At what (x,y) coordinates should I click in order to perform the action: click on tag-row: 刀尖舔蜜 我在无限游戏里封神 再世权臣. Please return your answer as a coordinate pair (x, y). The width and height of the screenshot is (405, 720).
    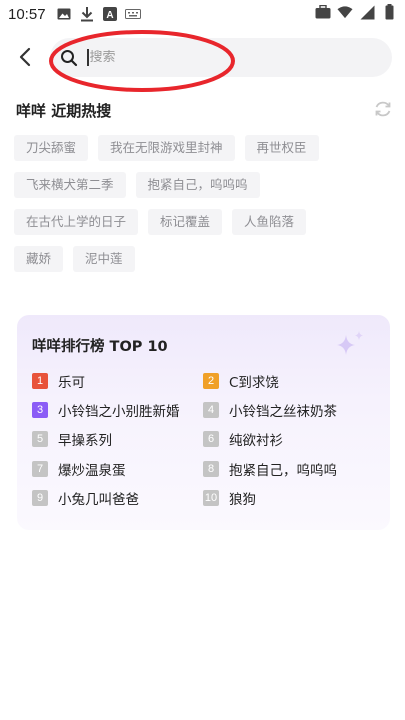
    Looking at the image, I should click on (204, 148).